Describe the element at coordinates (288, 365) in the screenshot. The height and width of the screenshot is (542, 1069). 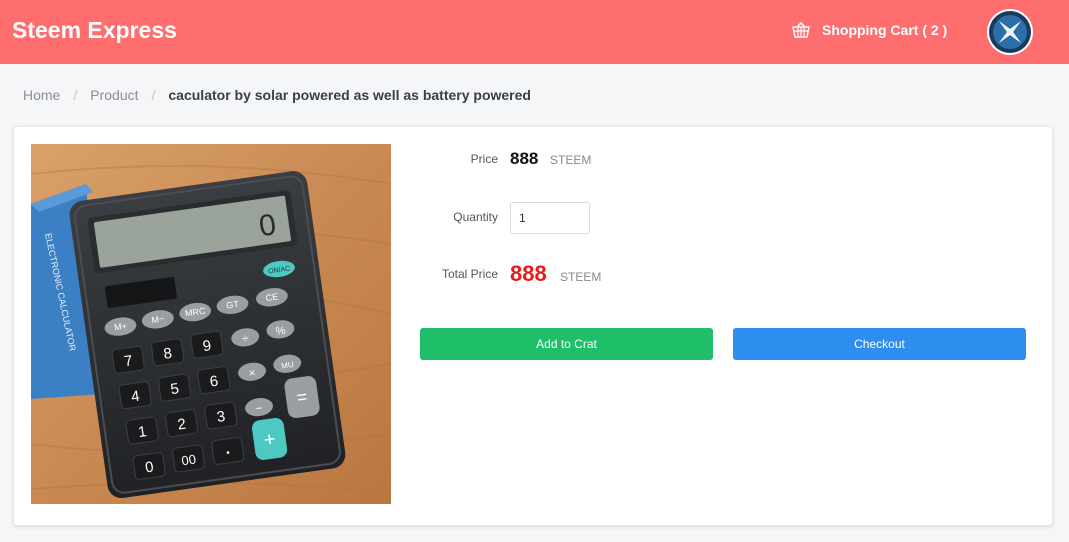
I see `key-mu: MU` at that location.